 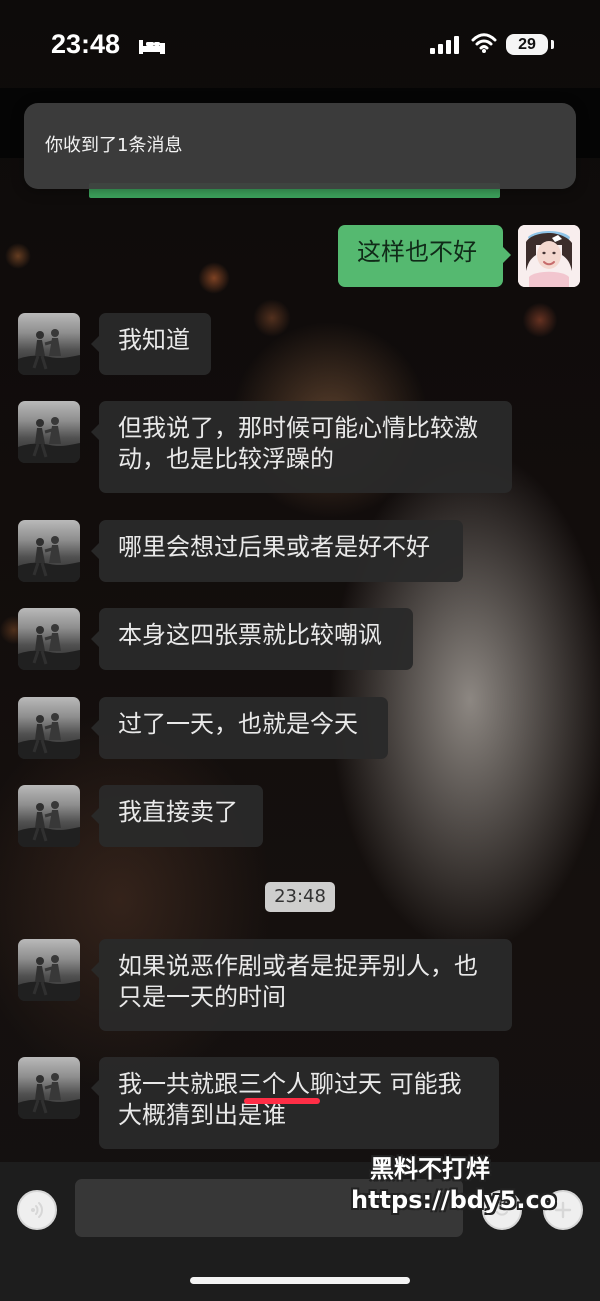 I want to click on watermark: 黑料不打烊 https://bdy5.co, so click(x=453, y=1187).